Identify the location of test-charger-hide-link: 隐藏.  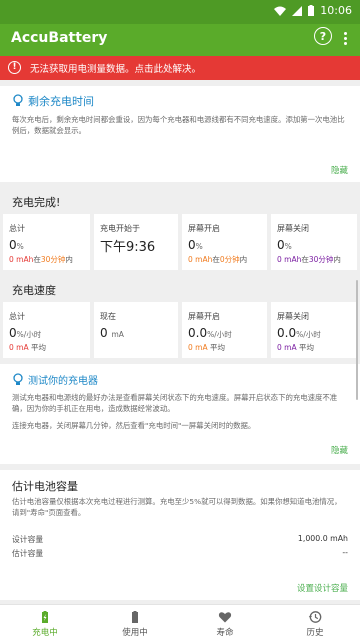
(339, 450).